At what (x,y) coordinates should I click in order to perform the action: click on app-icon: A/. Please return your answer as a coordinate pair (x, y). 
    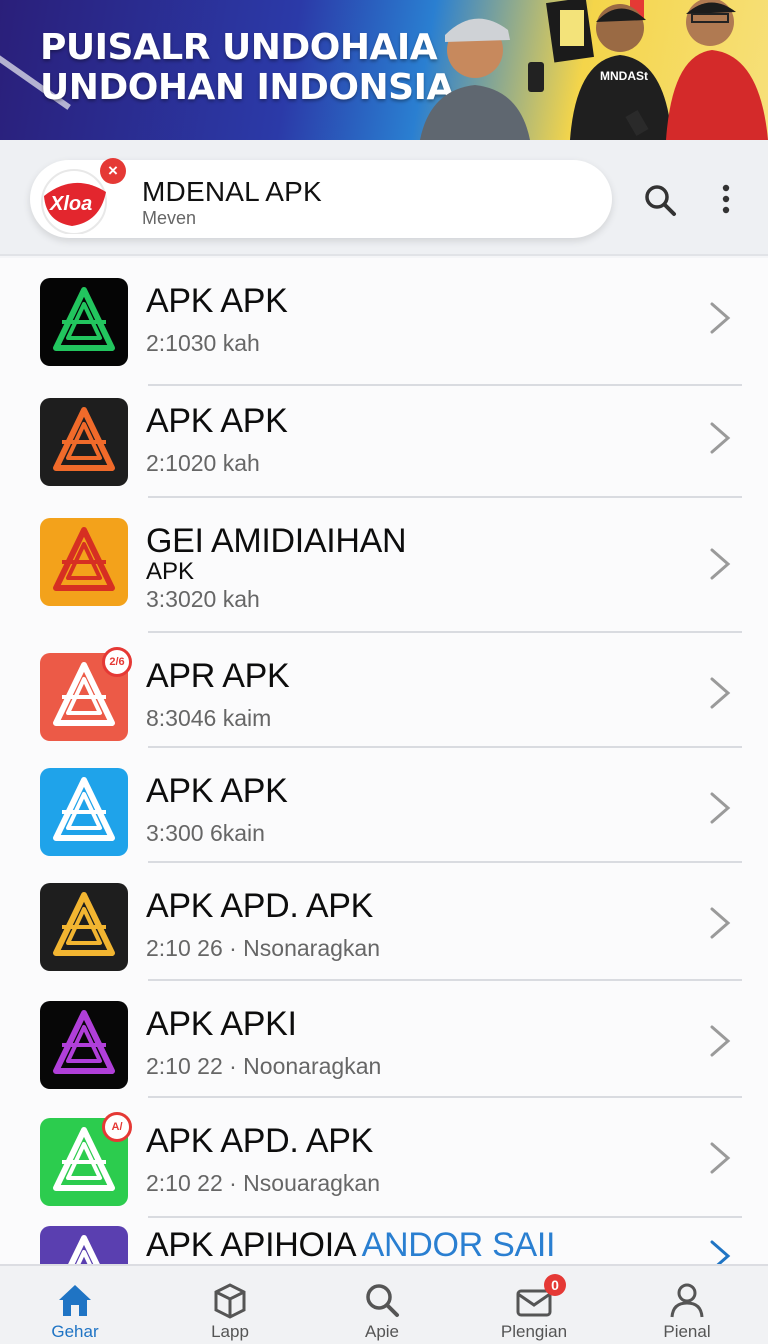
    Looking at the image, I should click on (86, 1159).